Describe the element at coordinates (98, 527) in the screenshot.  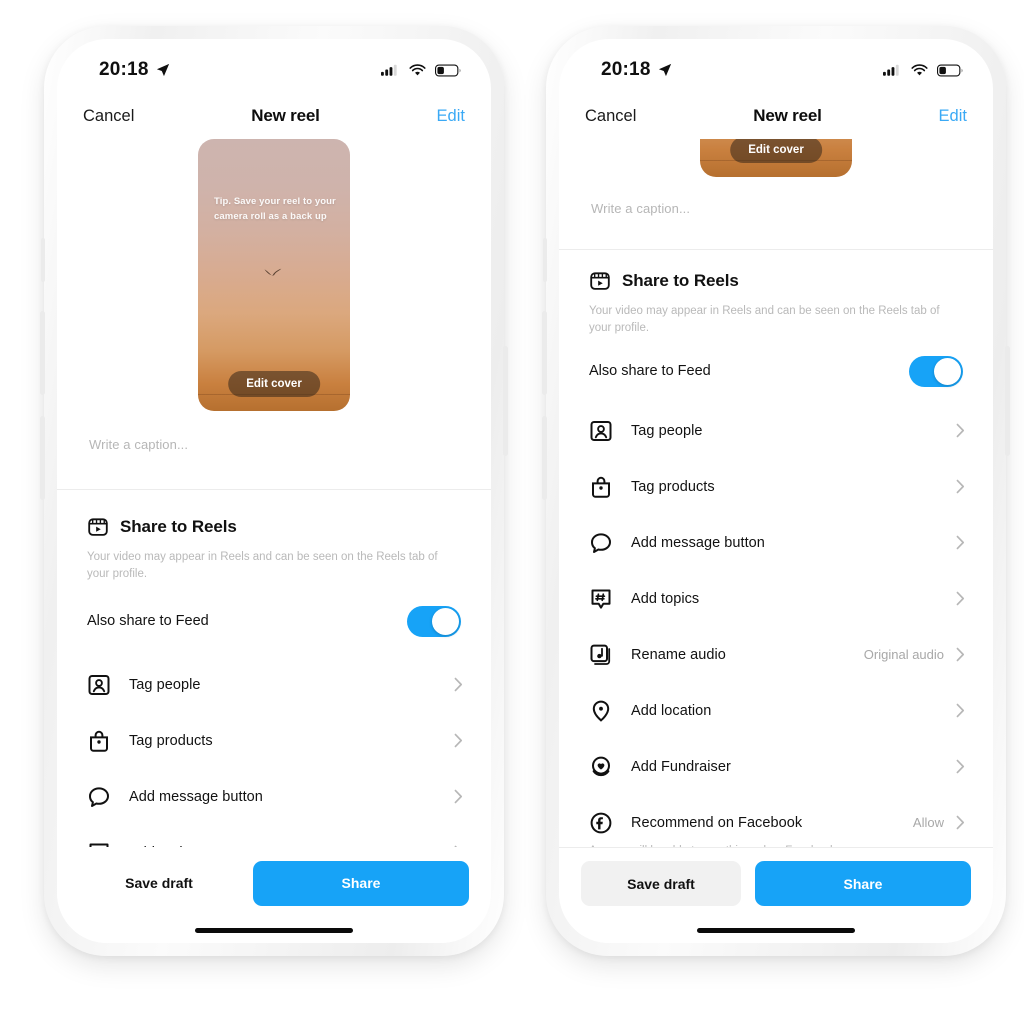
I see `reels-icon` at that location.